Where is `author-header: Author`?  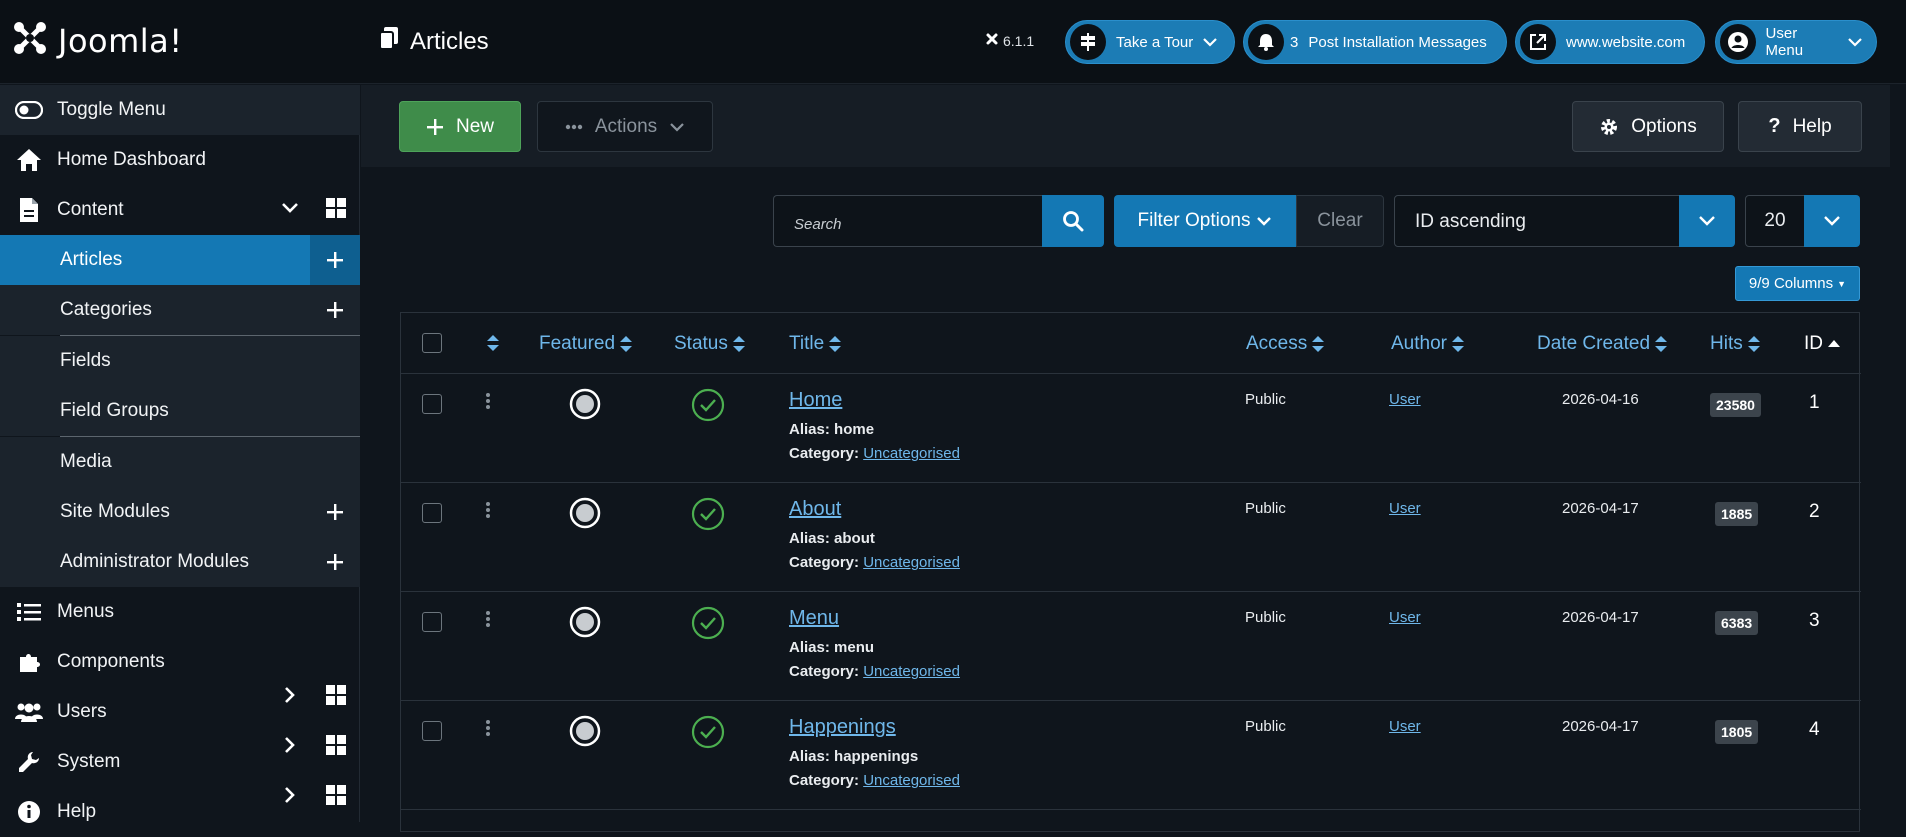
author-header: Author is located at coordinates (1428, 344).